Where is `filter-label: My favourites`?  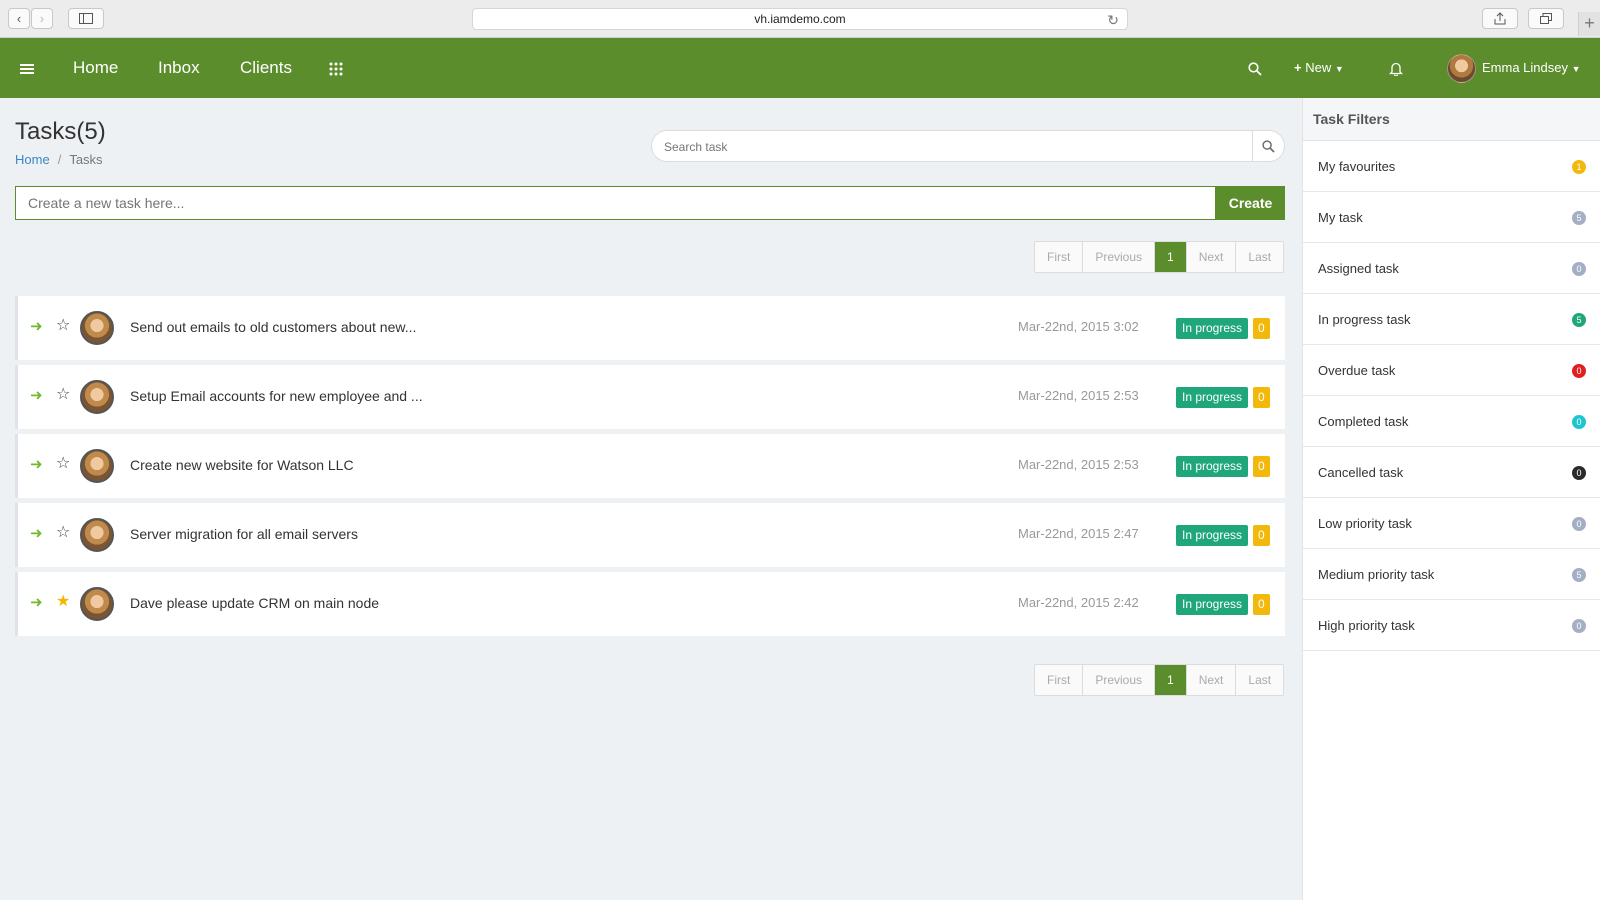 filter-label: My favourites is located at coordinates (1357, 166).